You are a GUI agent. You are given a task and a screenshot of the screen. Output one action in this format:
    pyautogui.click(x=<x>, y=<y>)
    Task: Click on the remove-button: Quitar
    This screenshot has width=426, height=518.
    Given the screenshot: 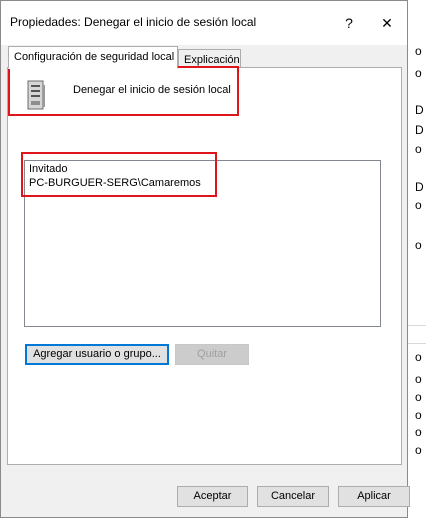 What is the action you would take?
    pyautogui.click(x=212, y=354)
    